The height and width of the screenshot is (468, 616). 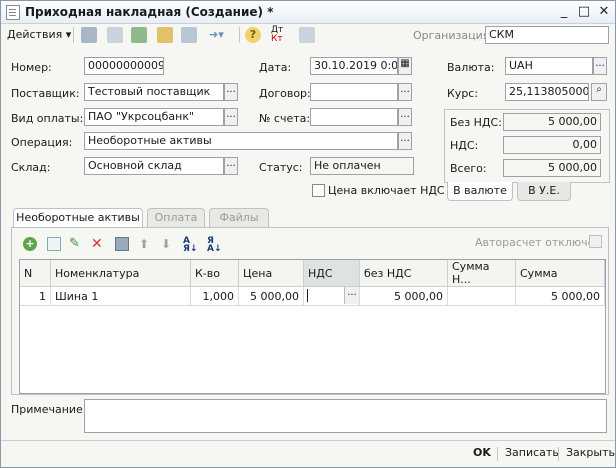 What do you see at coordinates (547, 35) in the screenshot?
I see `organization-field: СКМ` at bounding box center [547, 35].